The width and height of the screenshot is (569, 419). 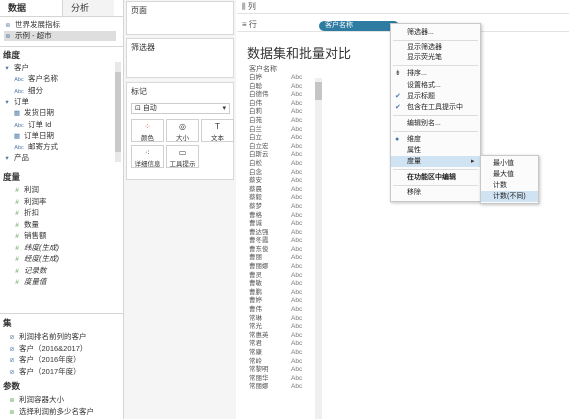 I want to click on table-scrollbar, so click(x=318, y=248).